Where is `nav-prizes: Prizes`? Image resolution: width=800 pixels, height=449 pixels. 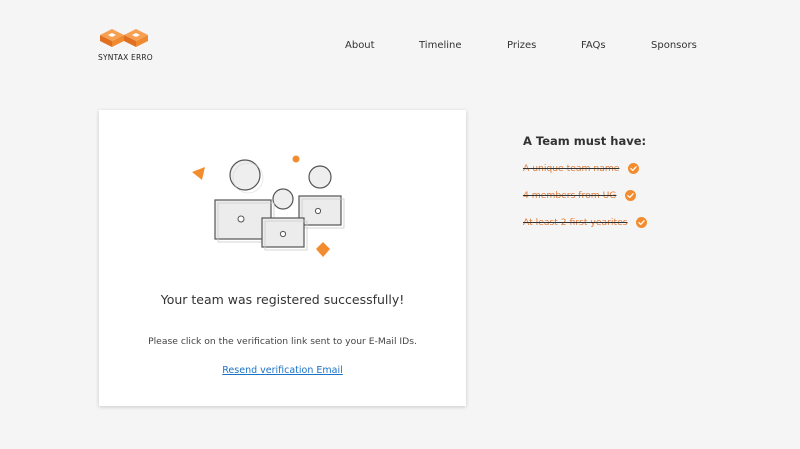 nav-prizes: Prizes is located at coordinates (521, 45).